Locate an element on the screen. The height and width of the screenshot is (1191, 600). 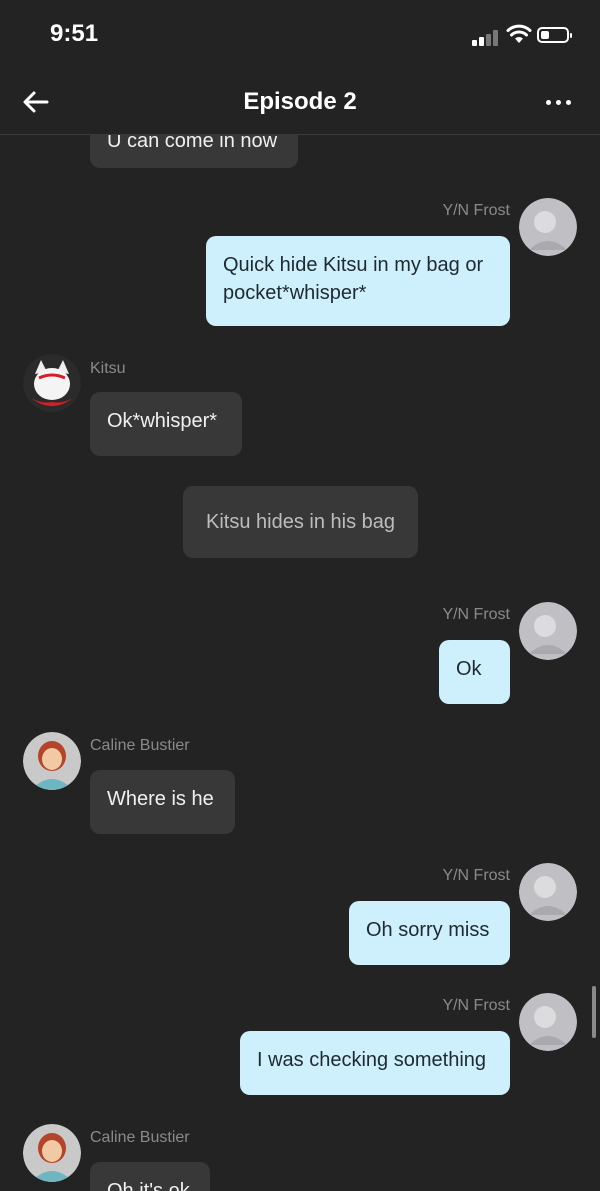
message-text: Oh sorry miss is located at coordinates (428, 930).